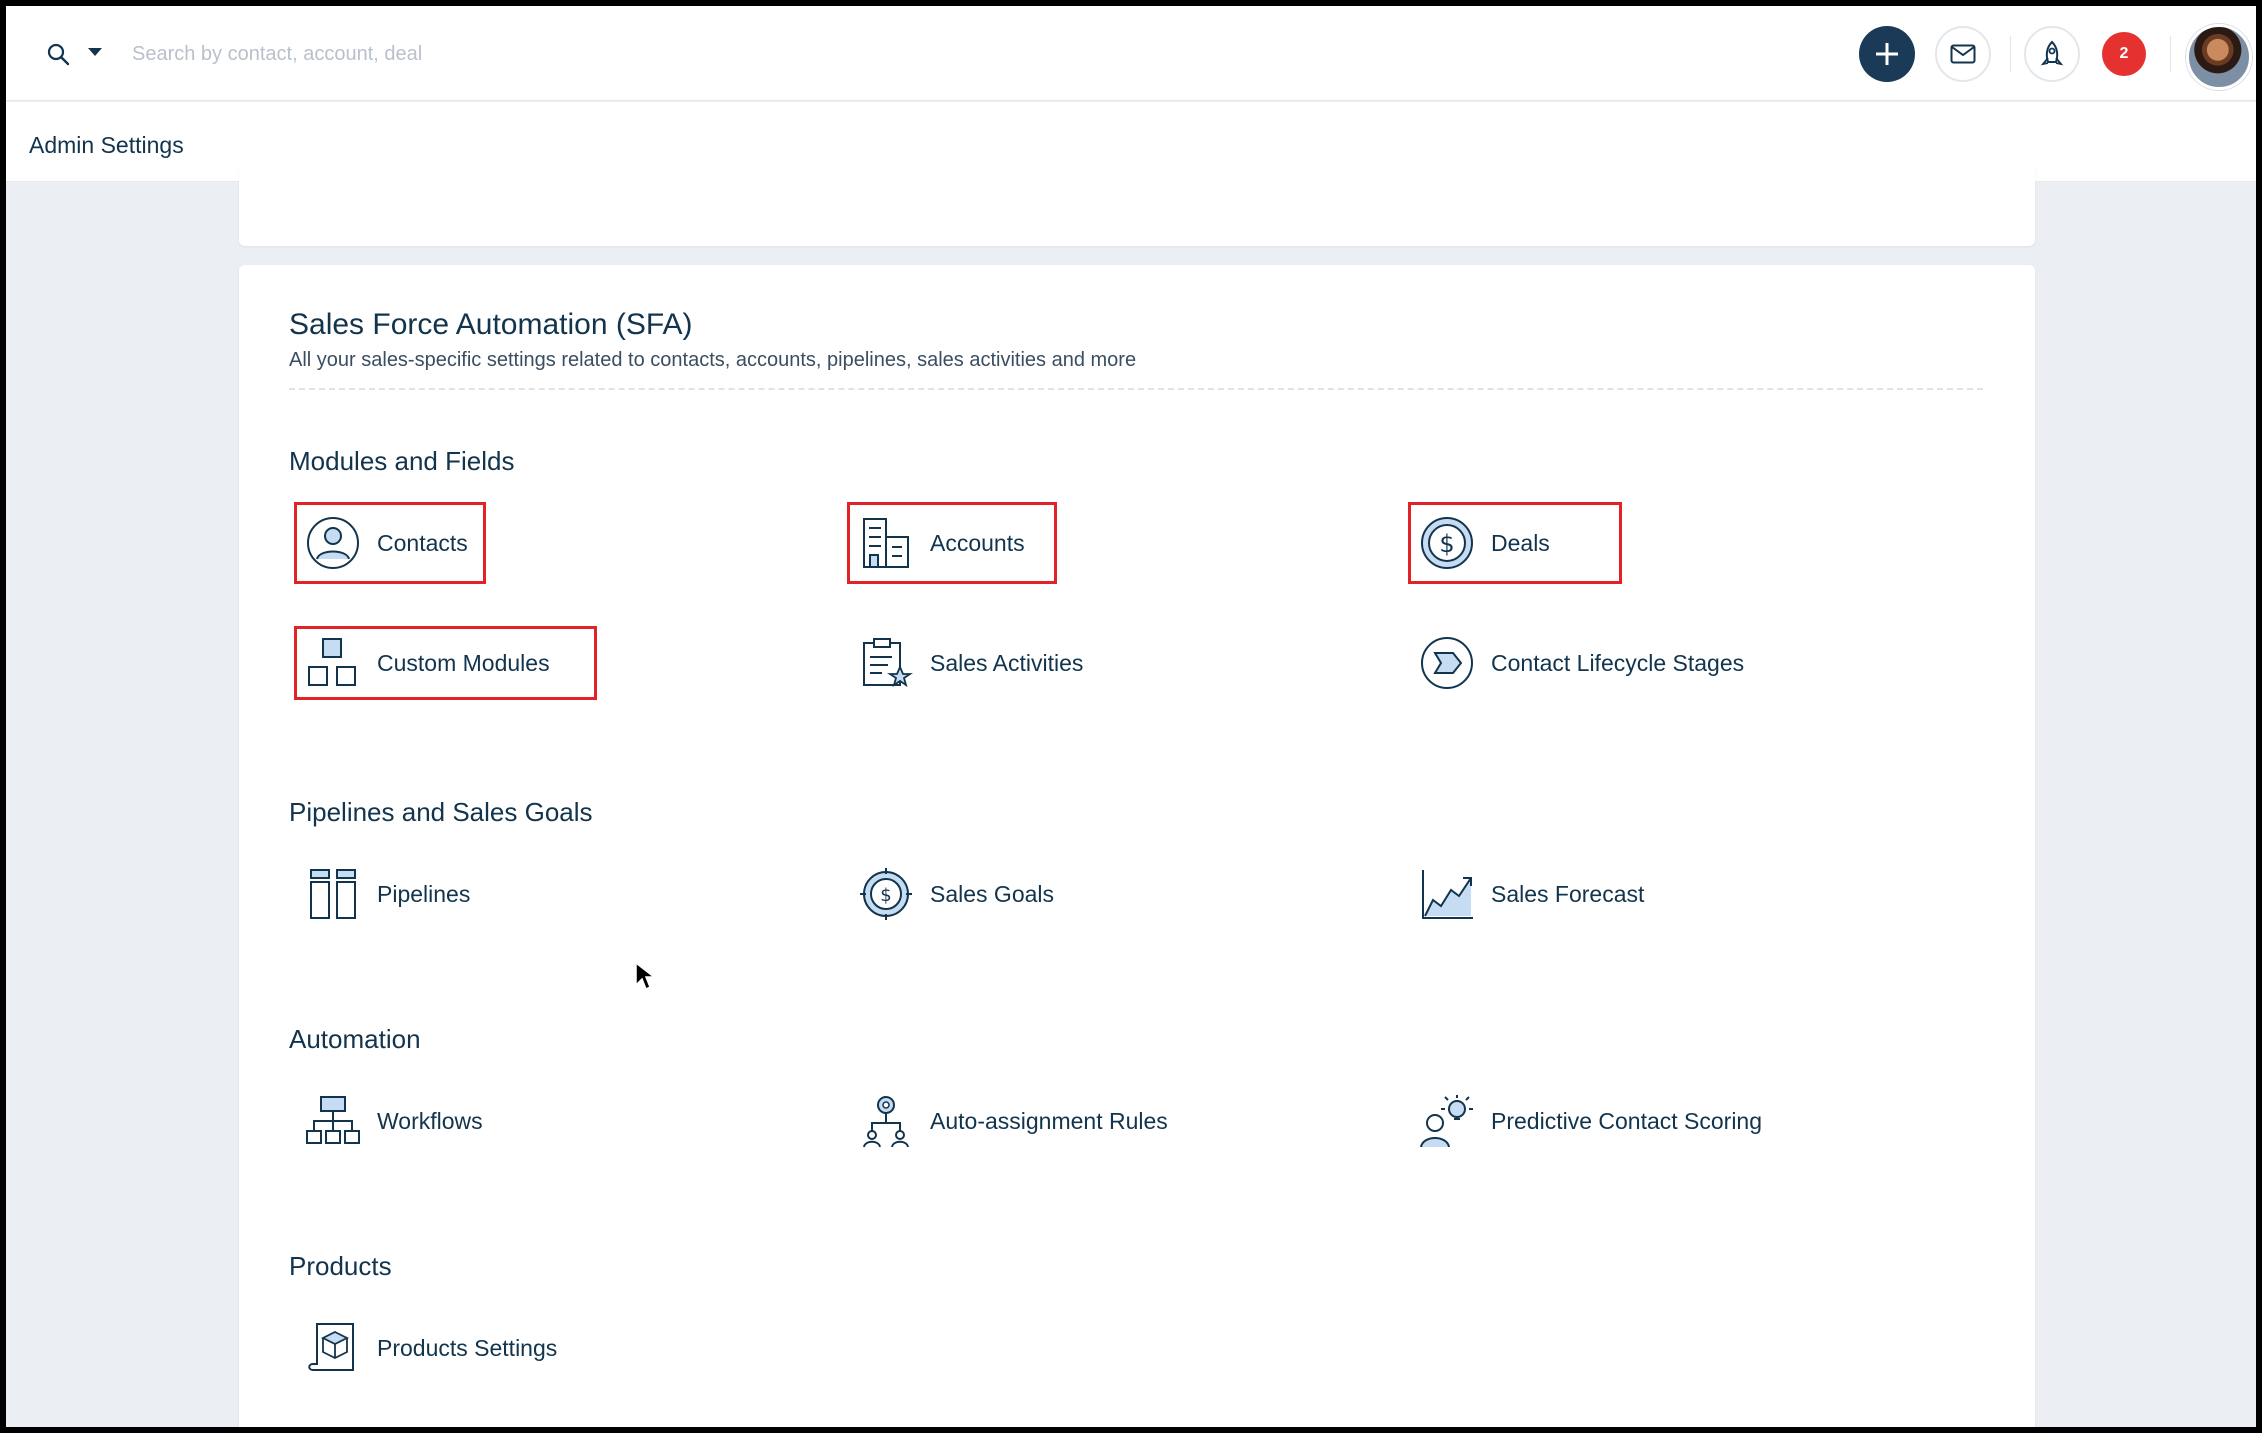 Image resolution: width=2262 pixels, height=1433 pixels. What do you see at coordinates (646, 977) in the screenshot?
I see `mouse-cursor-icon` at bounding box center [646, 977].